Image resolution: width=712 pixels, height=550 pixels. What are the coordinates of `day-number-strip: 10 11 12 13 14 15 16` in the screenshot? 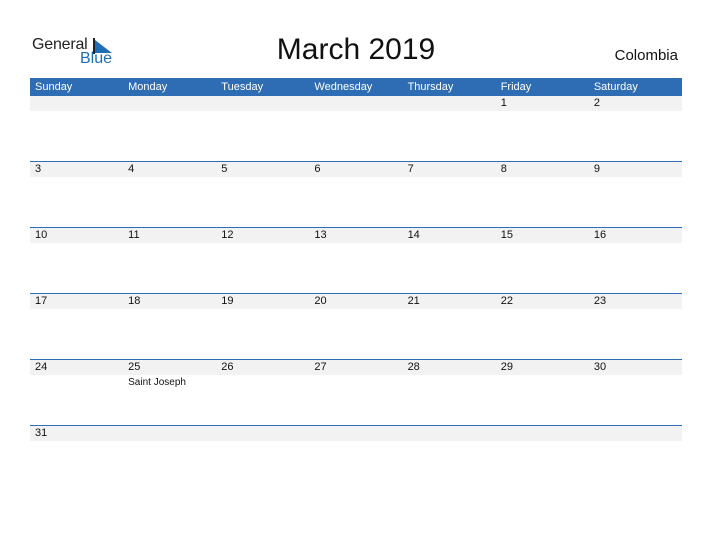 It's located at (356, 235).